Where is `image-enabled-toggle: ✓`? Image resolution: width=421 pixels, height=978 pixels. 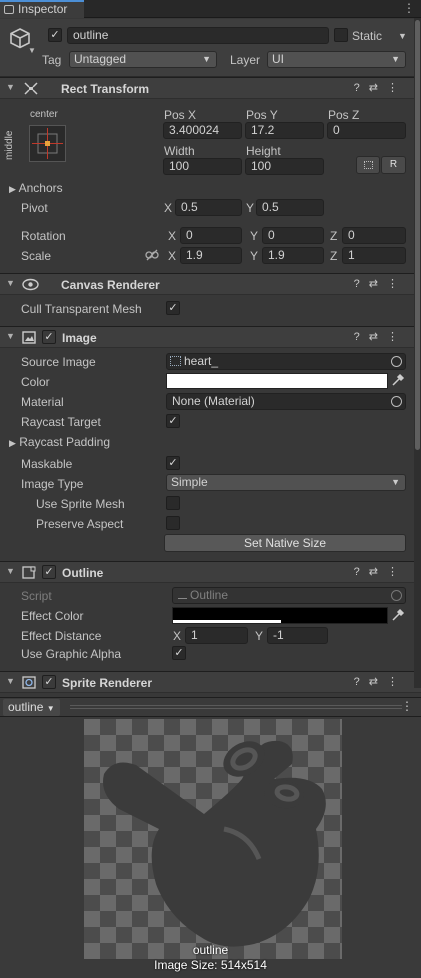 image-enabled-toggle: ✓ is located at coordinates (49, 337).